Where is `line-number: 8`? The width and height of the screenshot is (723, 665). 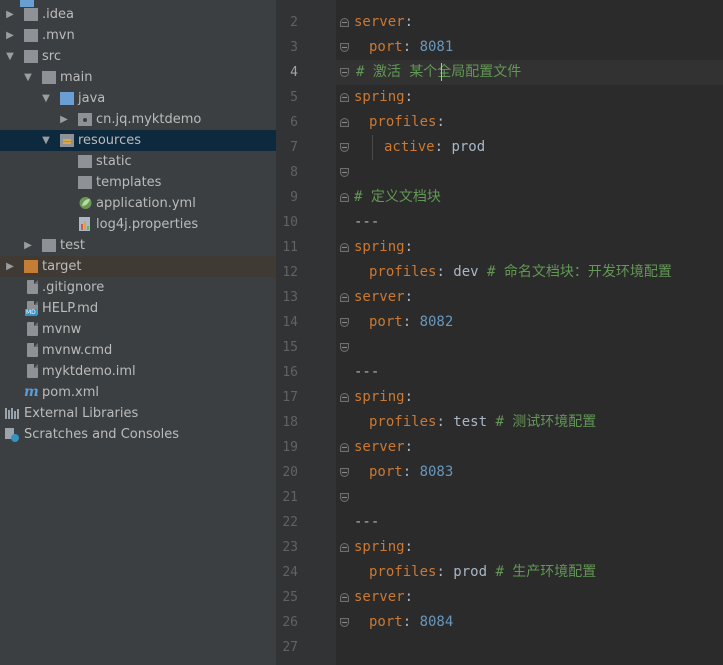 line-number: 8 is located at coordinates (294, 172).